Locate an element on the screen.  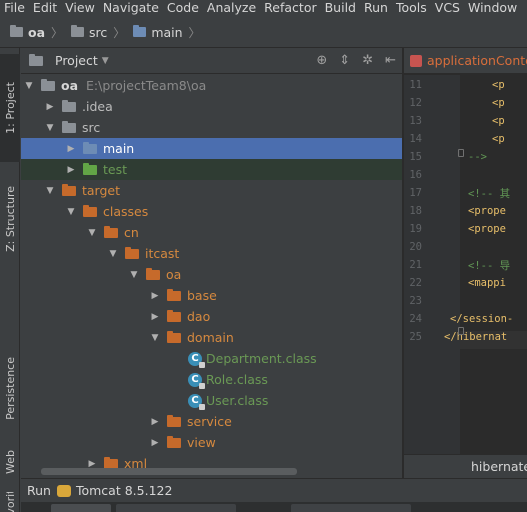
tree-node-label: service is located at coordinates (209, 421).